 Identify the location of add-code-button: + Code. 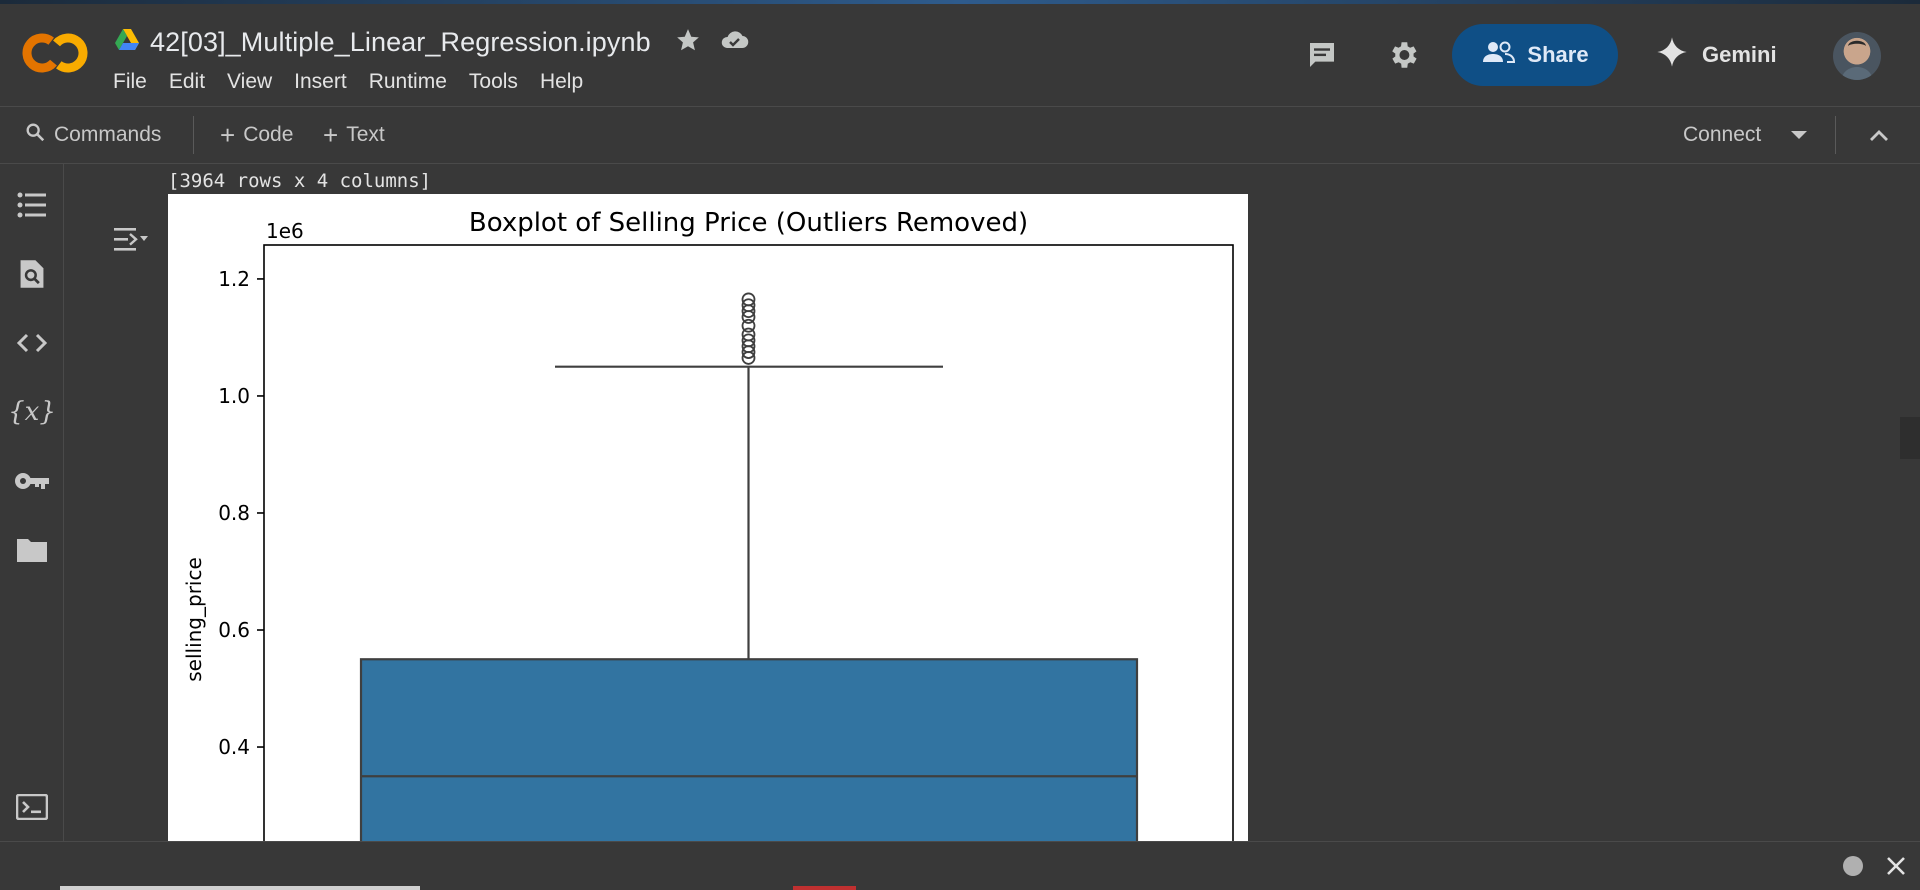
(256, 135).